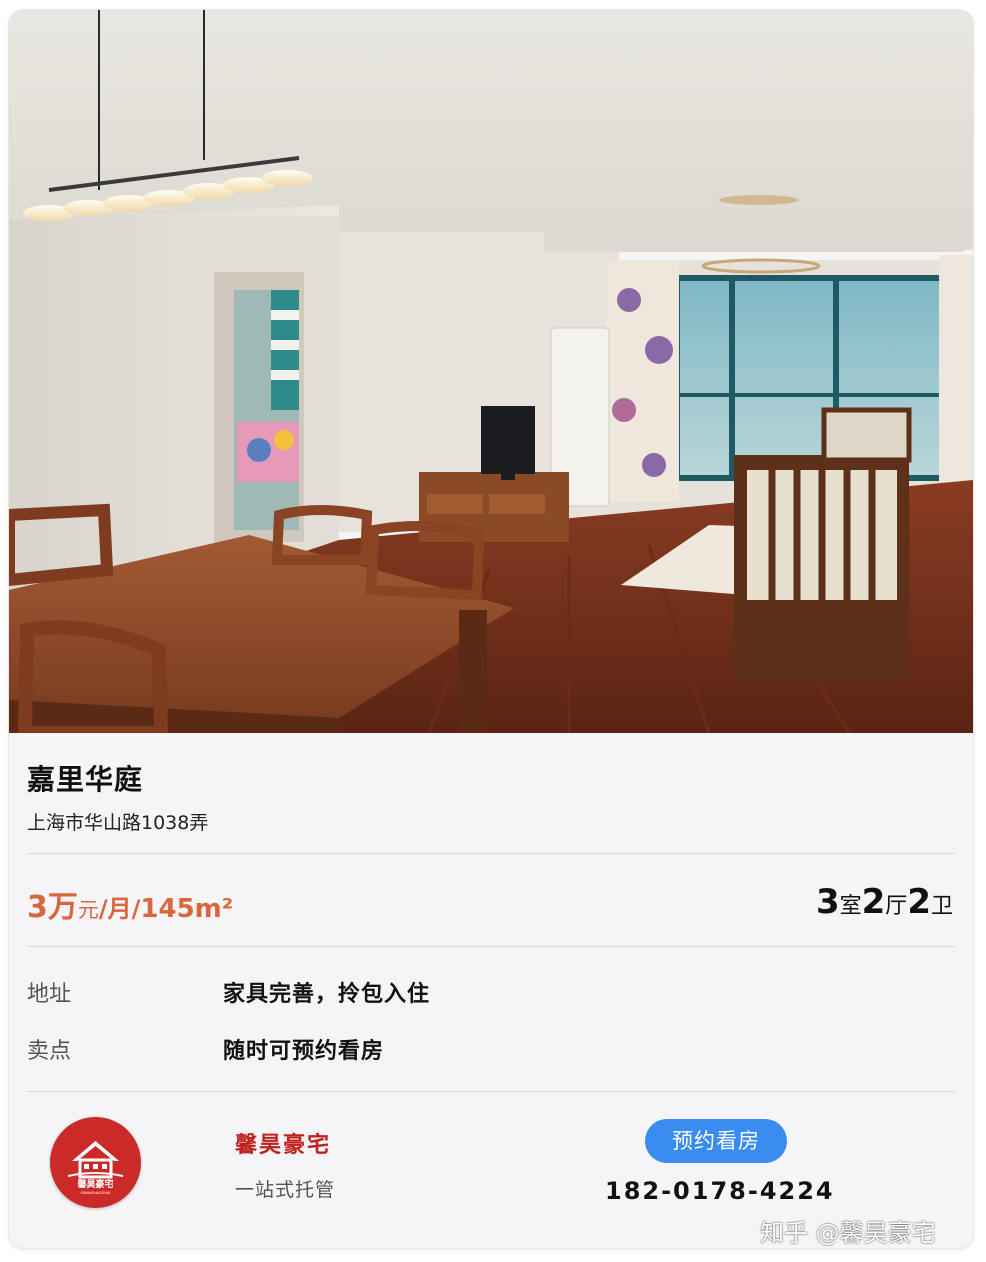  What do you see at coordinates (304, 1051) in the screenshot?
I see `detail-value-selling-point: 随时可预约看房` at bounding box center [304, 1051].